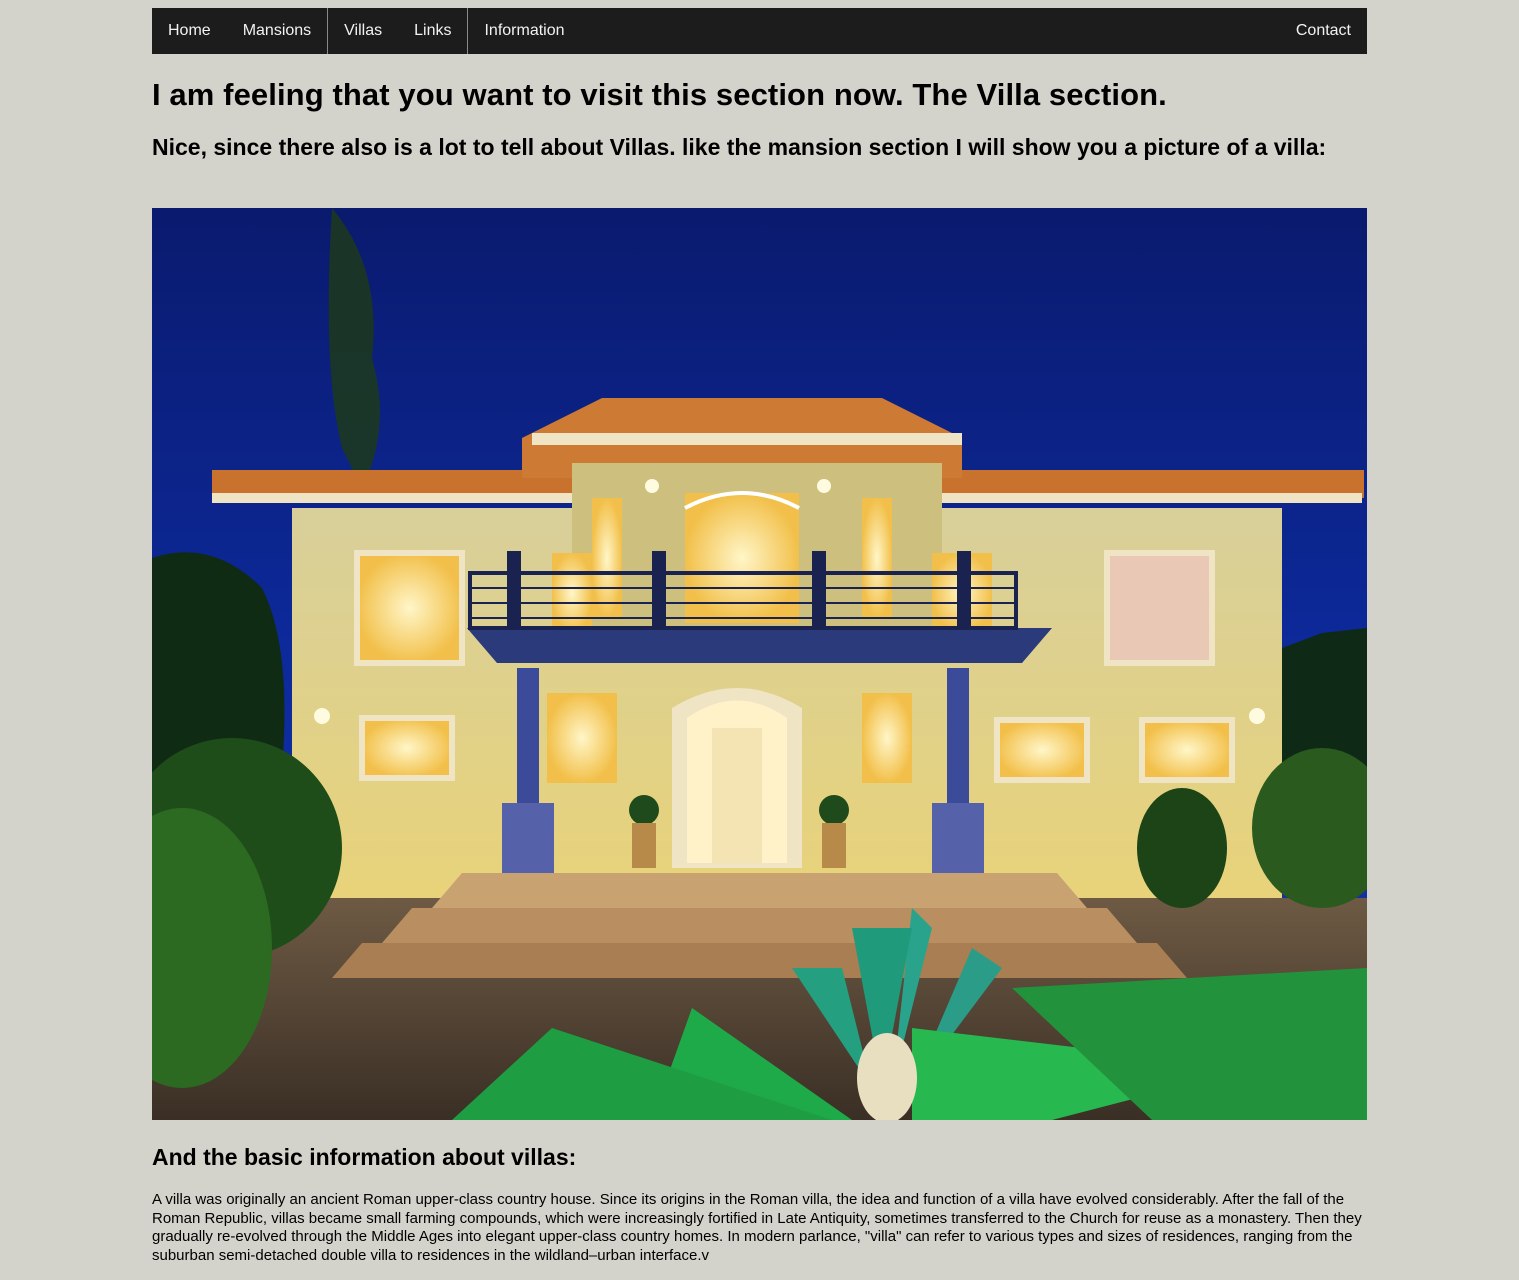 The image size is (1519, 1280). Describe the element at coordinates (523, 31) in the screenshot. I see `nav-information-link: Information` at that location.